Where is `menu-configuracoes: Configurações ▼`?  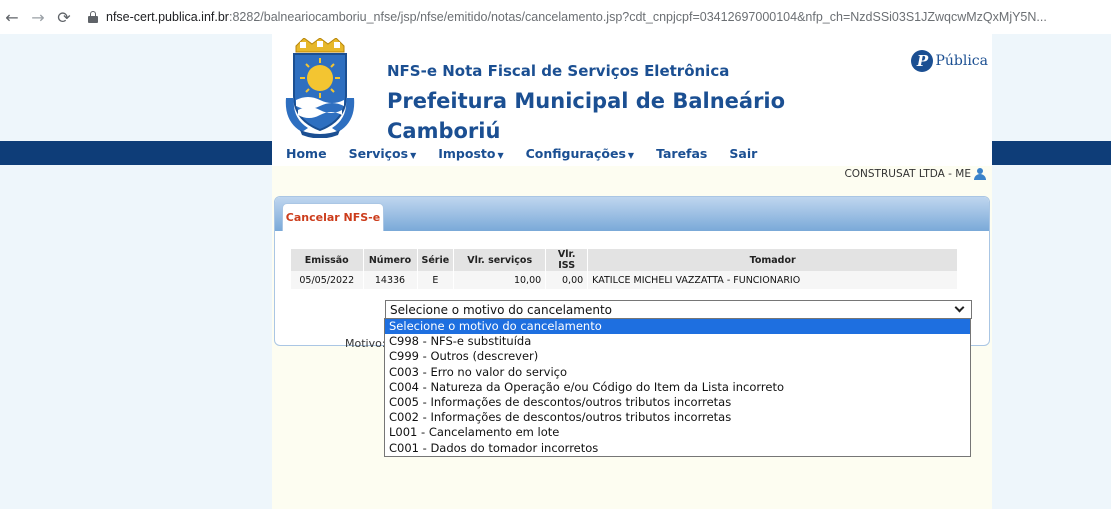
menu-configuracoes: Configurações ▼ is located at coordinates (580, 153).